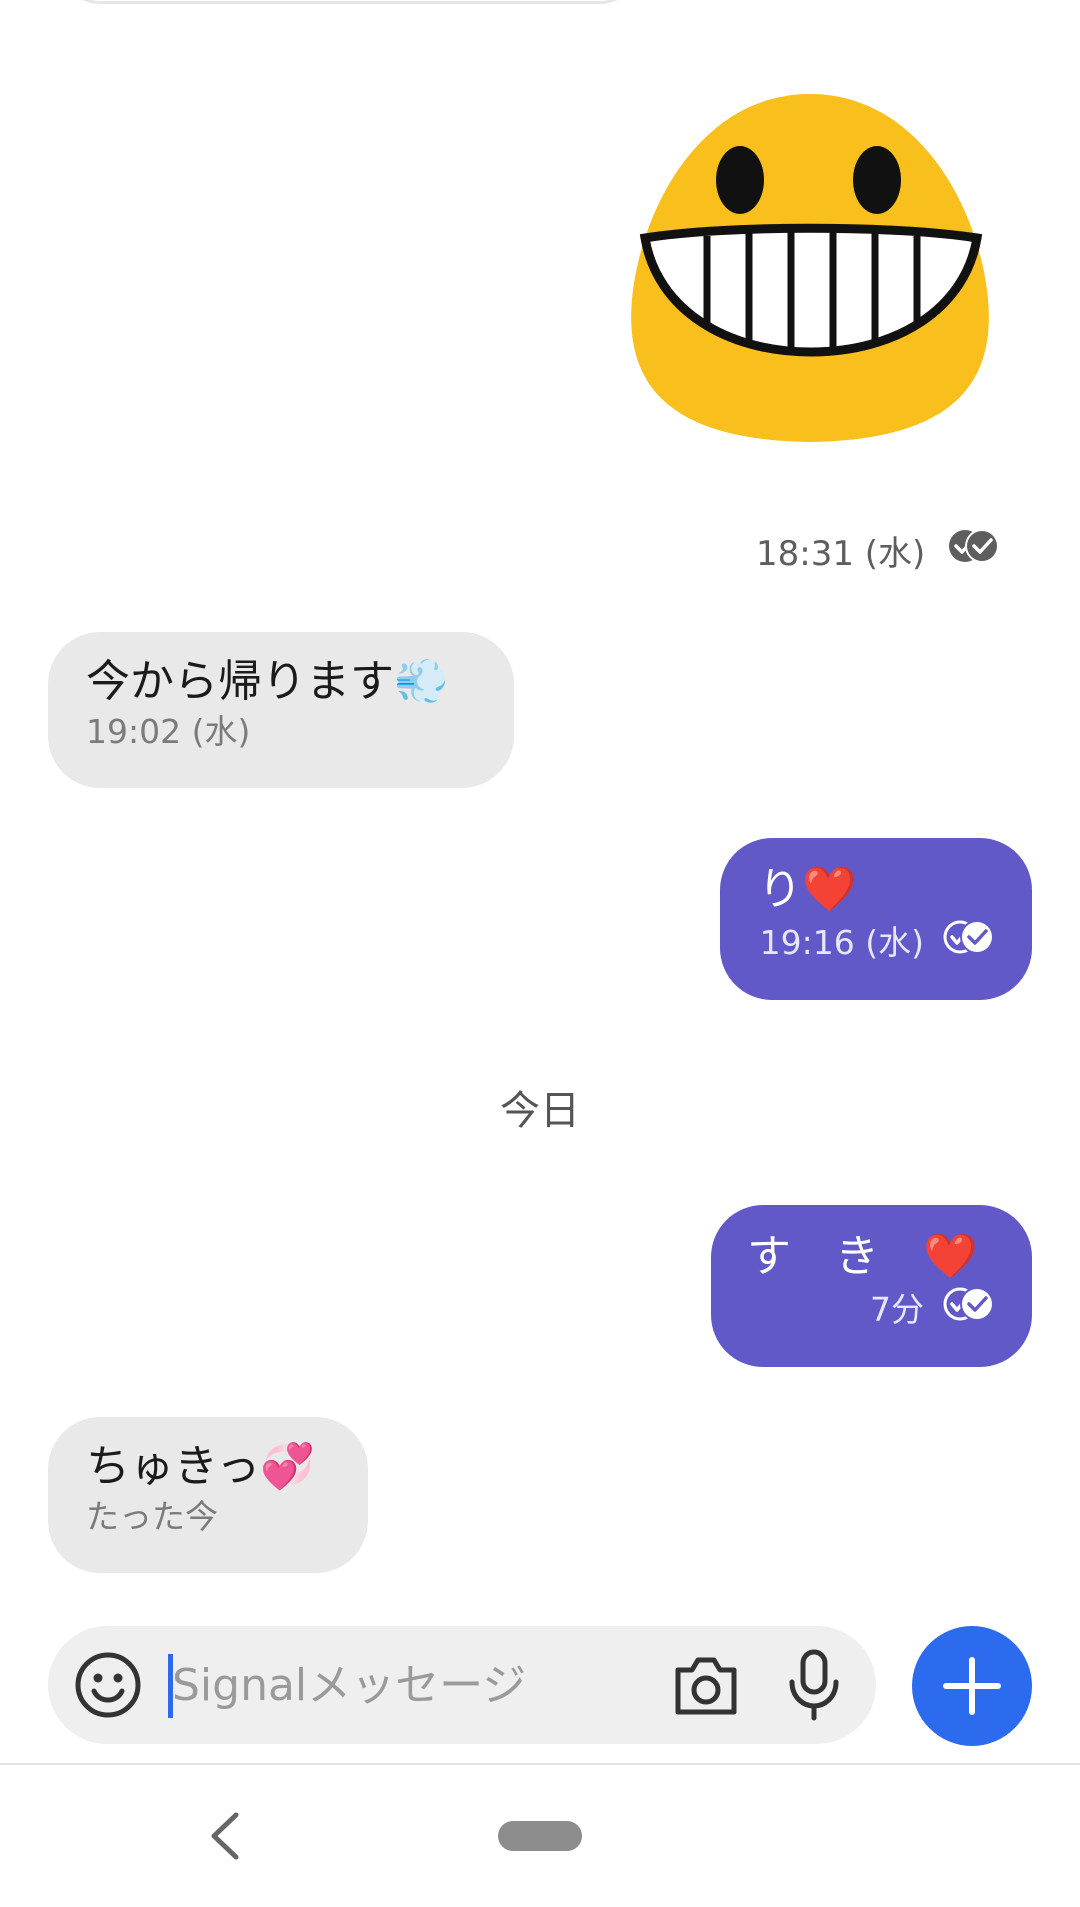 The height and width of the screenshot is (1907, 1080). Describe the element at coordinates (897, 1309) in the screenshot. I see `message-time: 7分` at that location.